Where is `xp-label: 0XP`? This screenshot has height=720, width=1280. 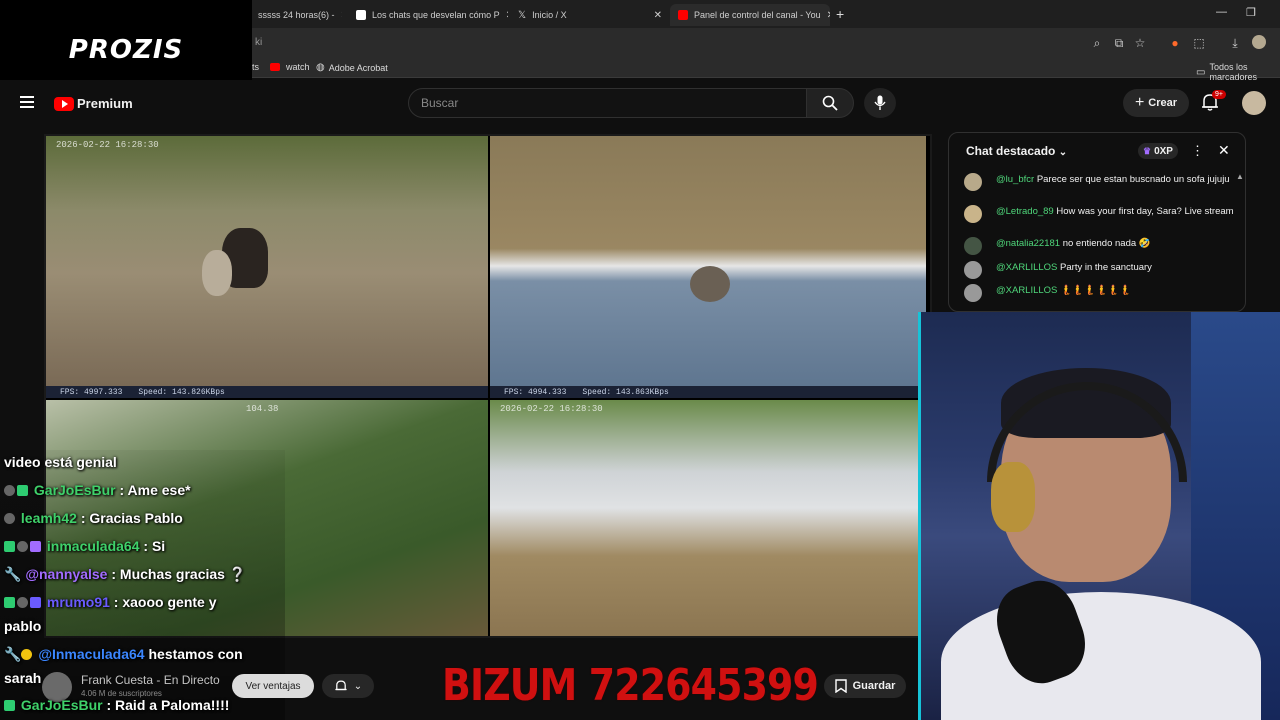 xp-label: 0XP is located at coordinates (1163, 151).